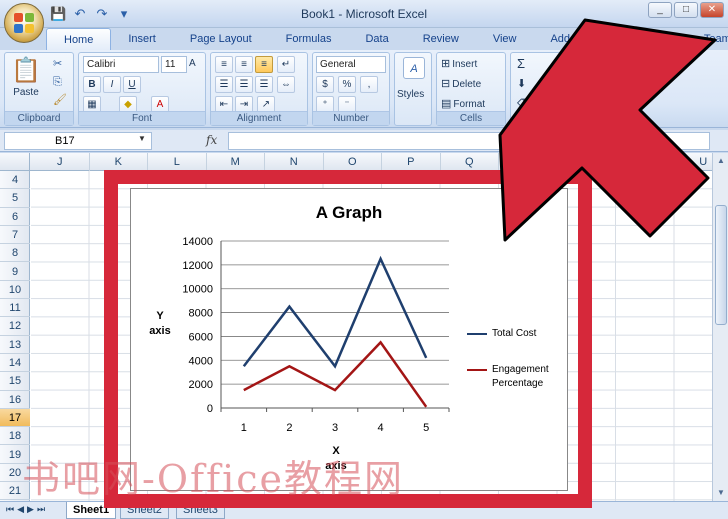  Describe the element at coordinates (236, 162) in the screenshot. I see `column-header-m: M` at that location.